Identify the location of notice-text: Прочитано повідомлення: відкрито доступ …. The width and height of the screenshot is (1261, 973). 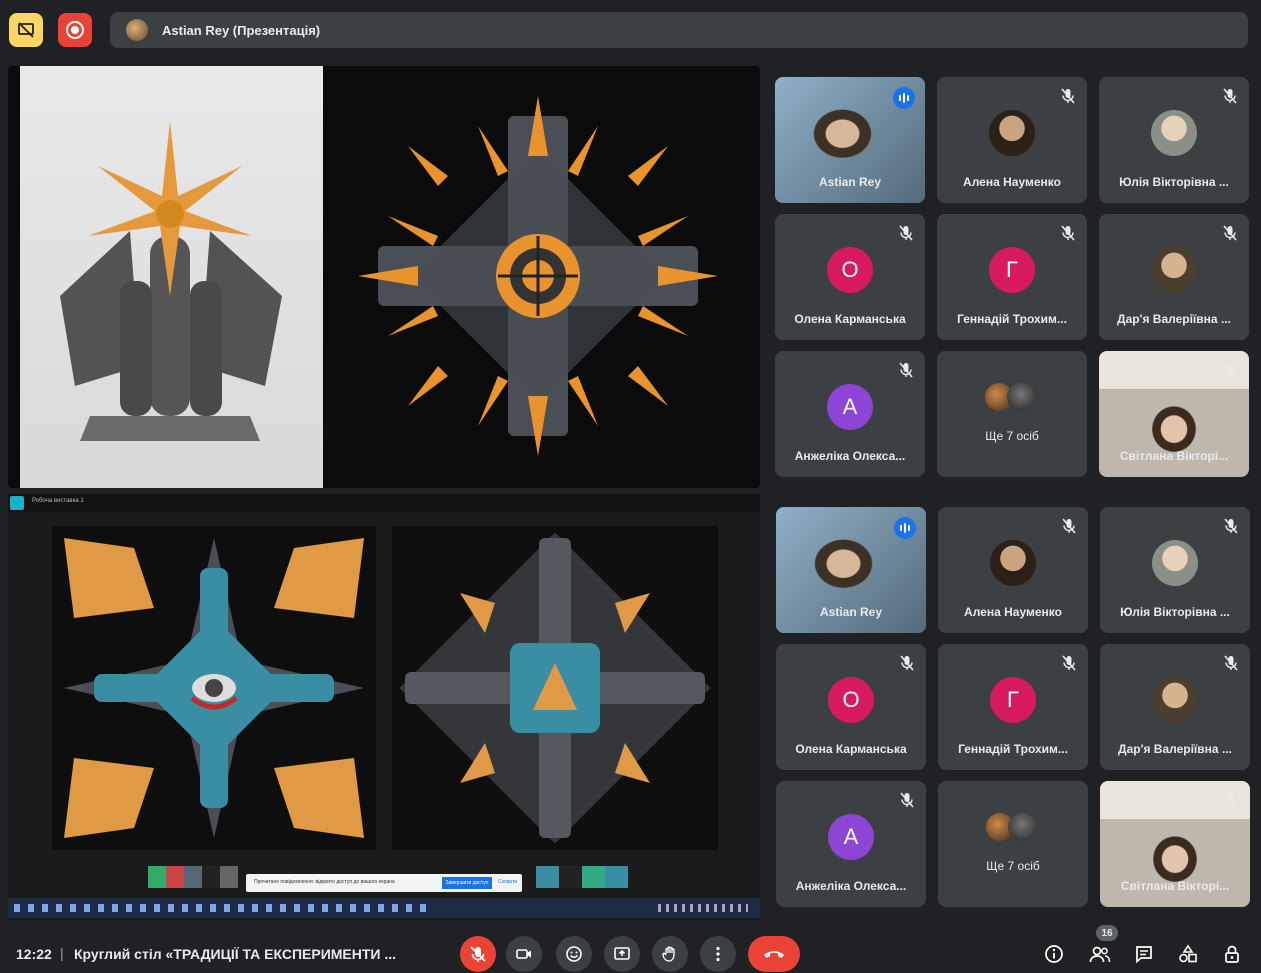
(324, 882).